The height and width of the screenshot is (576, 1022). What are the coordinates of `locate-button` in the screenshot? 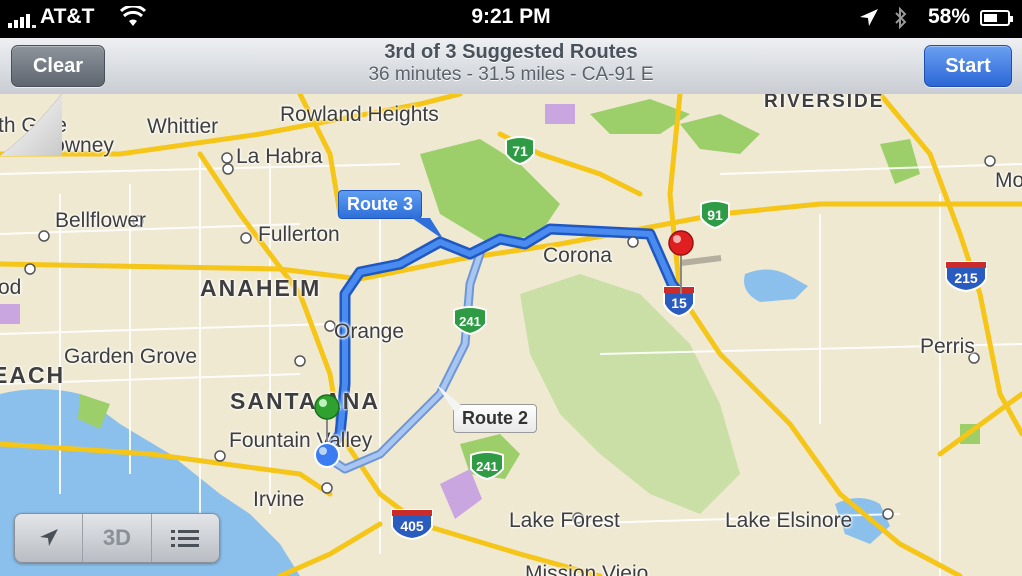 It's located at (49, 538).